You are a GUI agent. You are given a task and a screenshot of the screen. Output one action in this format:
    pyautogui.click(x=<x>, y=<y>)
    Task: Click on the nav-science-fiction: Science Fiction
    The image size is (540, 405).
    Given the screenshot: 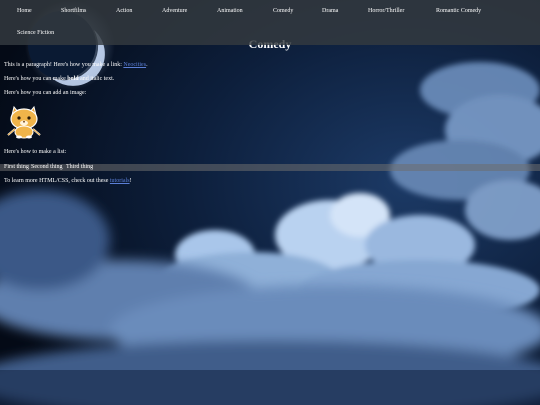 What is the action you would take?
    pyautogui.click(x=35, y=33)
    